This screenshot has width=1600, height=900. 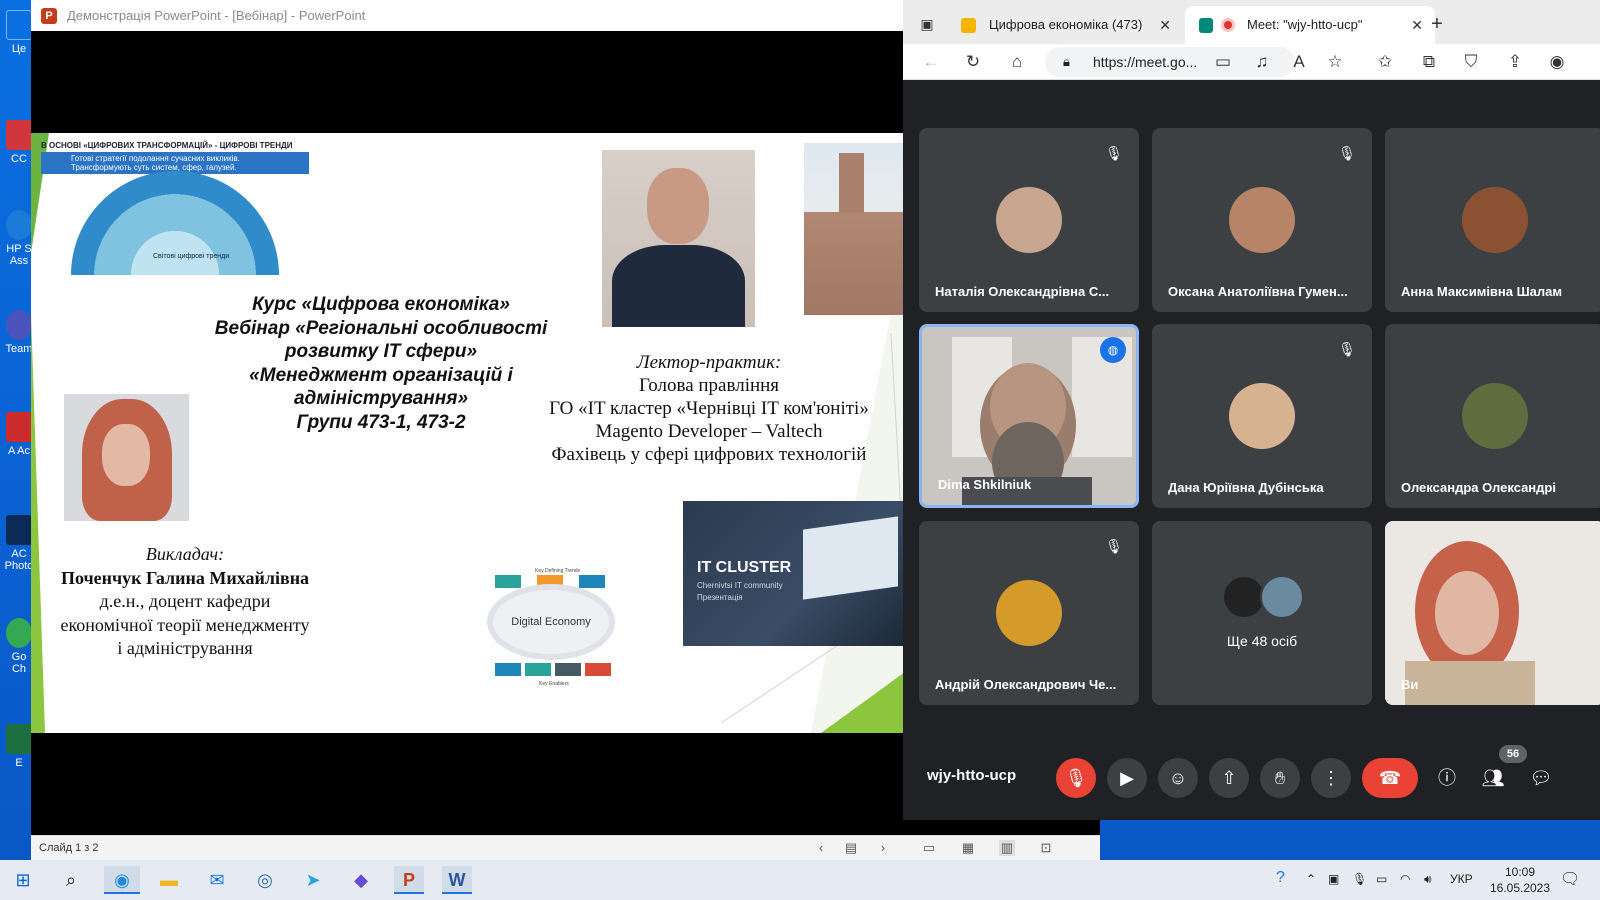 What do you see at coordinates (1492, 613) in the screenshot?
I see `self-tile: Ви` at bounding box center [1492, 613].